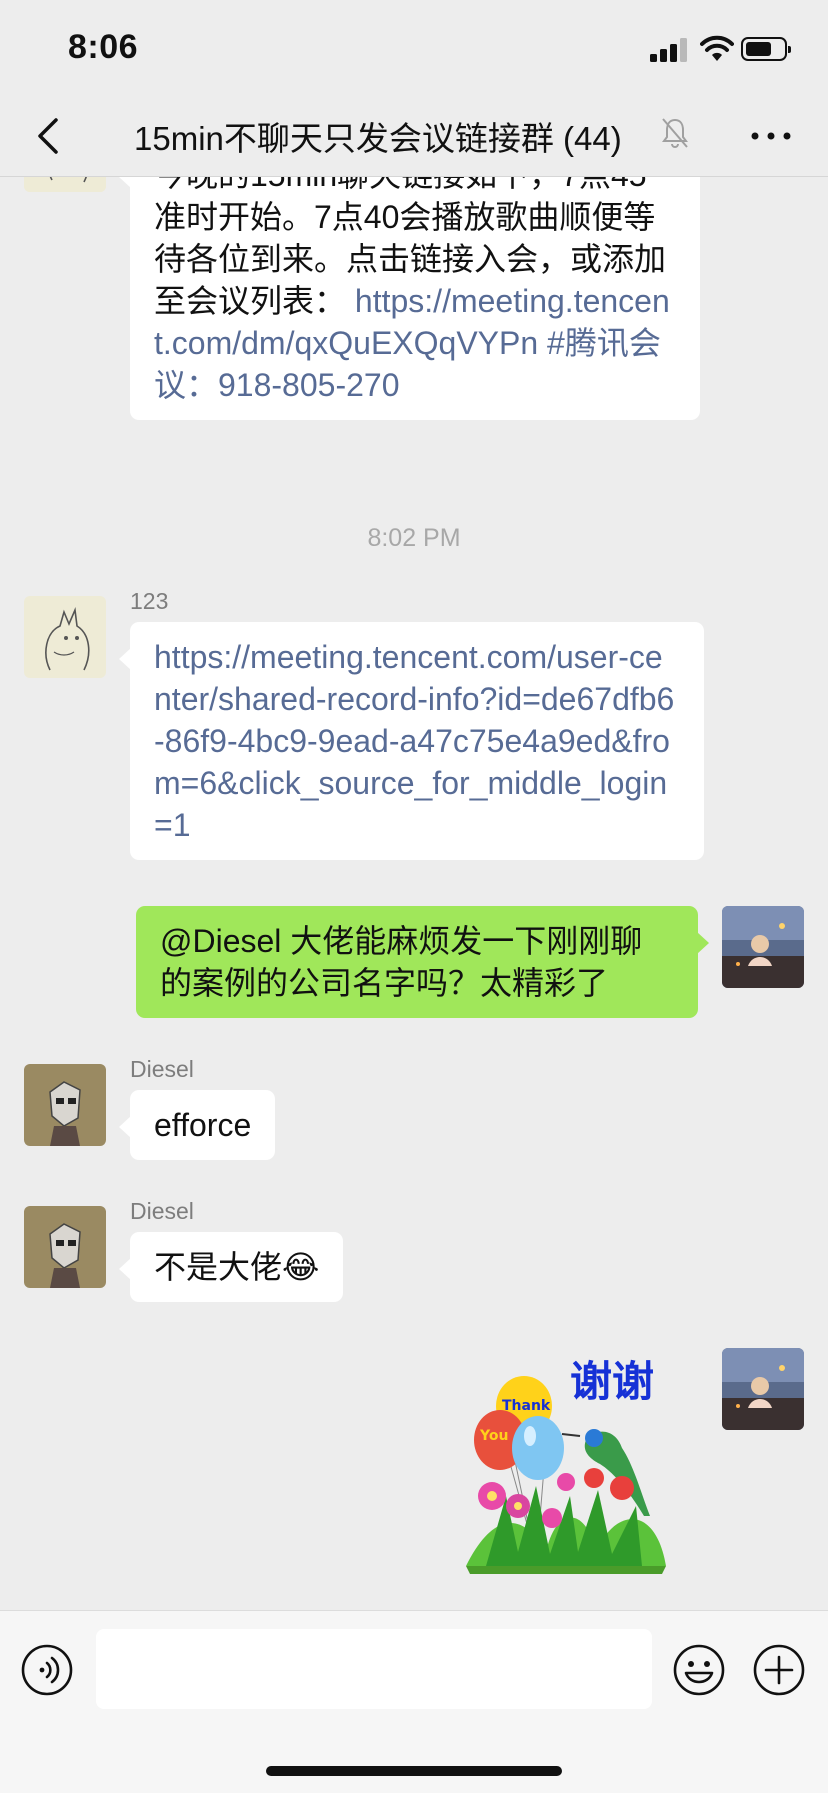  What do you see at coordinates (669, 50) in the screenshot?
I see `cellular-signal-icon` at bounding box center [669, 50].